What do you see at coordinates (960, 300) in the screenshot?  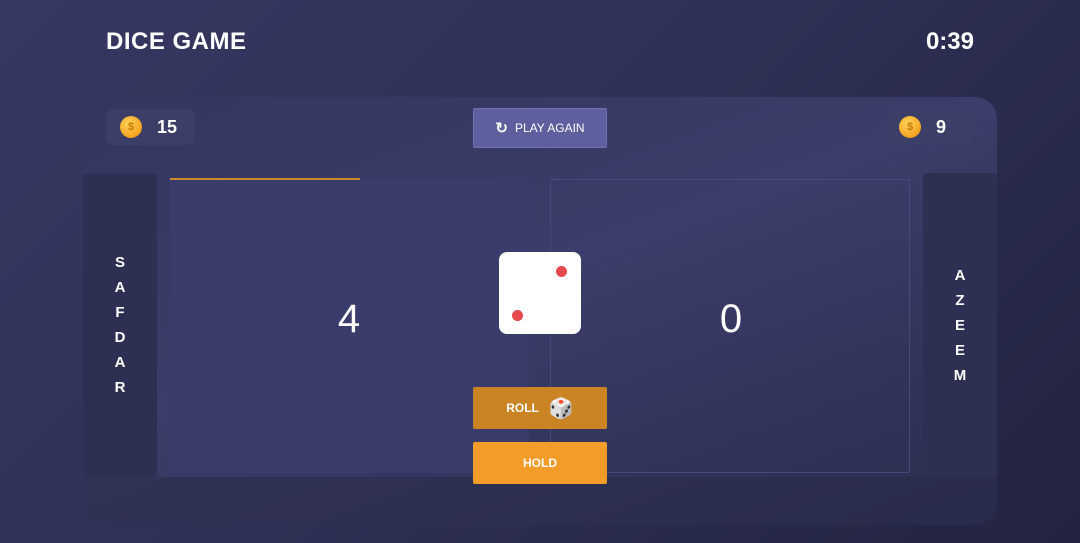 I see `name-letter: Z` at bounding box center [960, 300].